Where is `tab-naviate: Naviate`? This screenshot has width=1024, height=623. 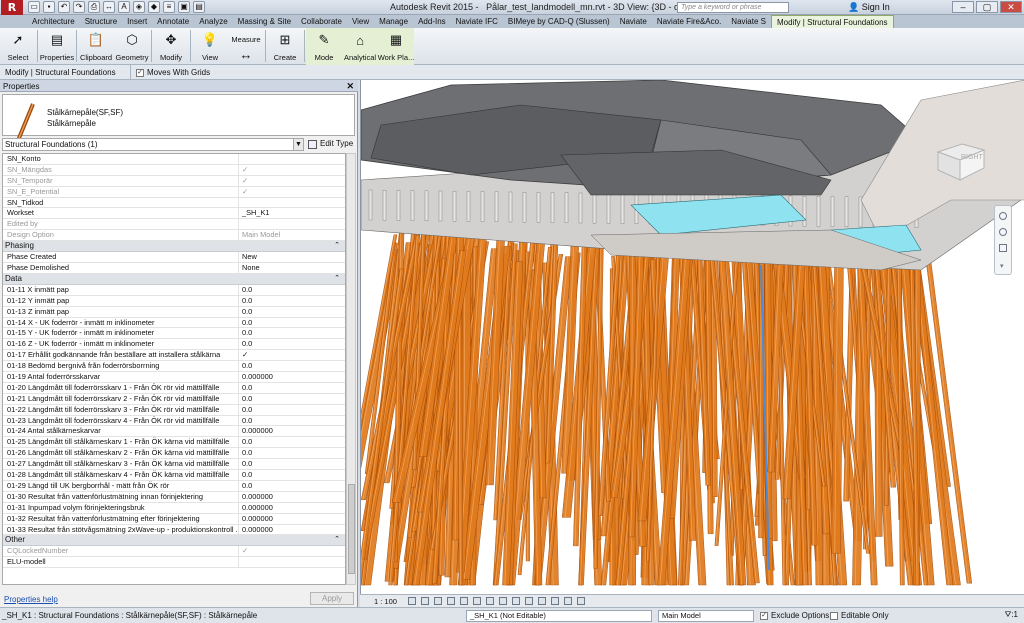 tab-naviate: Naviate is located at coordinates (633, 21).